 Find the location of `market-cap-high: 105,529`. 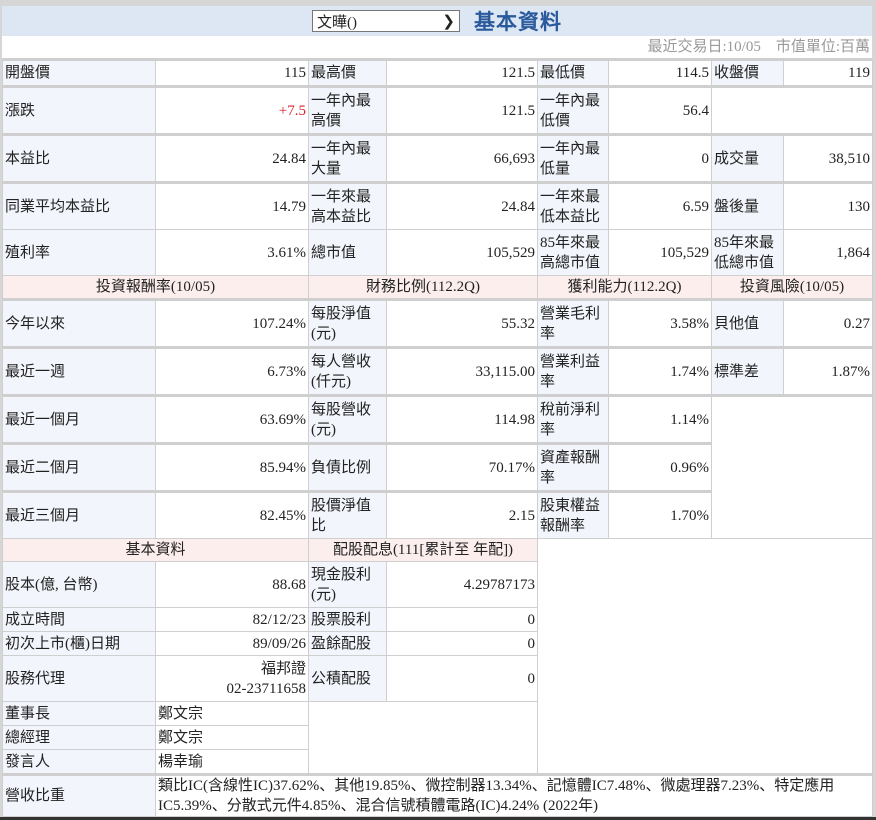

market-cap-high: 105,529 is located at coordinates (660, 252).